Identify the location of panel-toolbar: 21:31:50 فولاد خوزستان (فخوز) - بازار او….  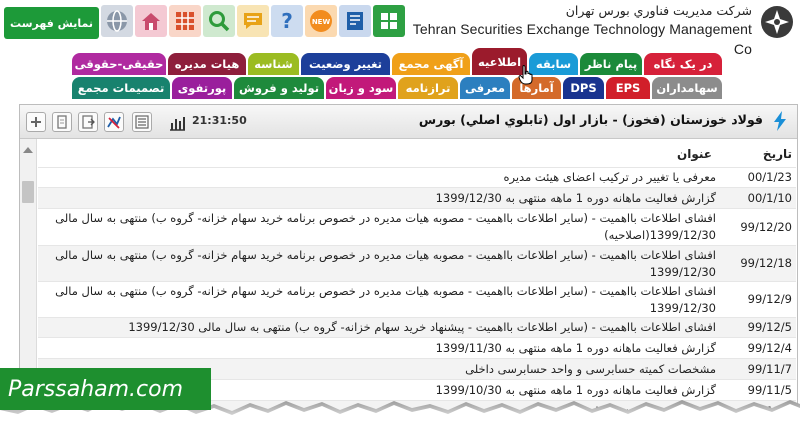
(408, 122).